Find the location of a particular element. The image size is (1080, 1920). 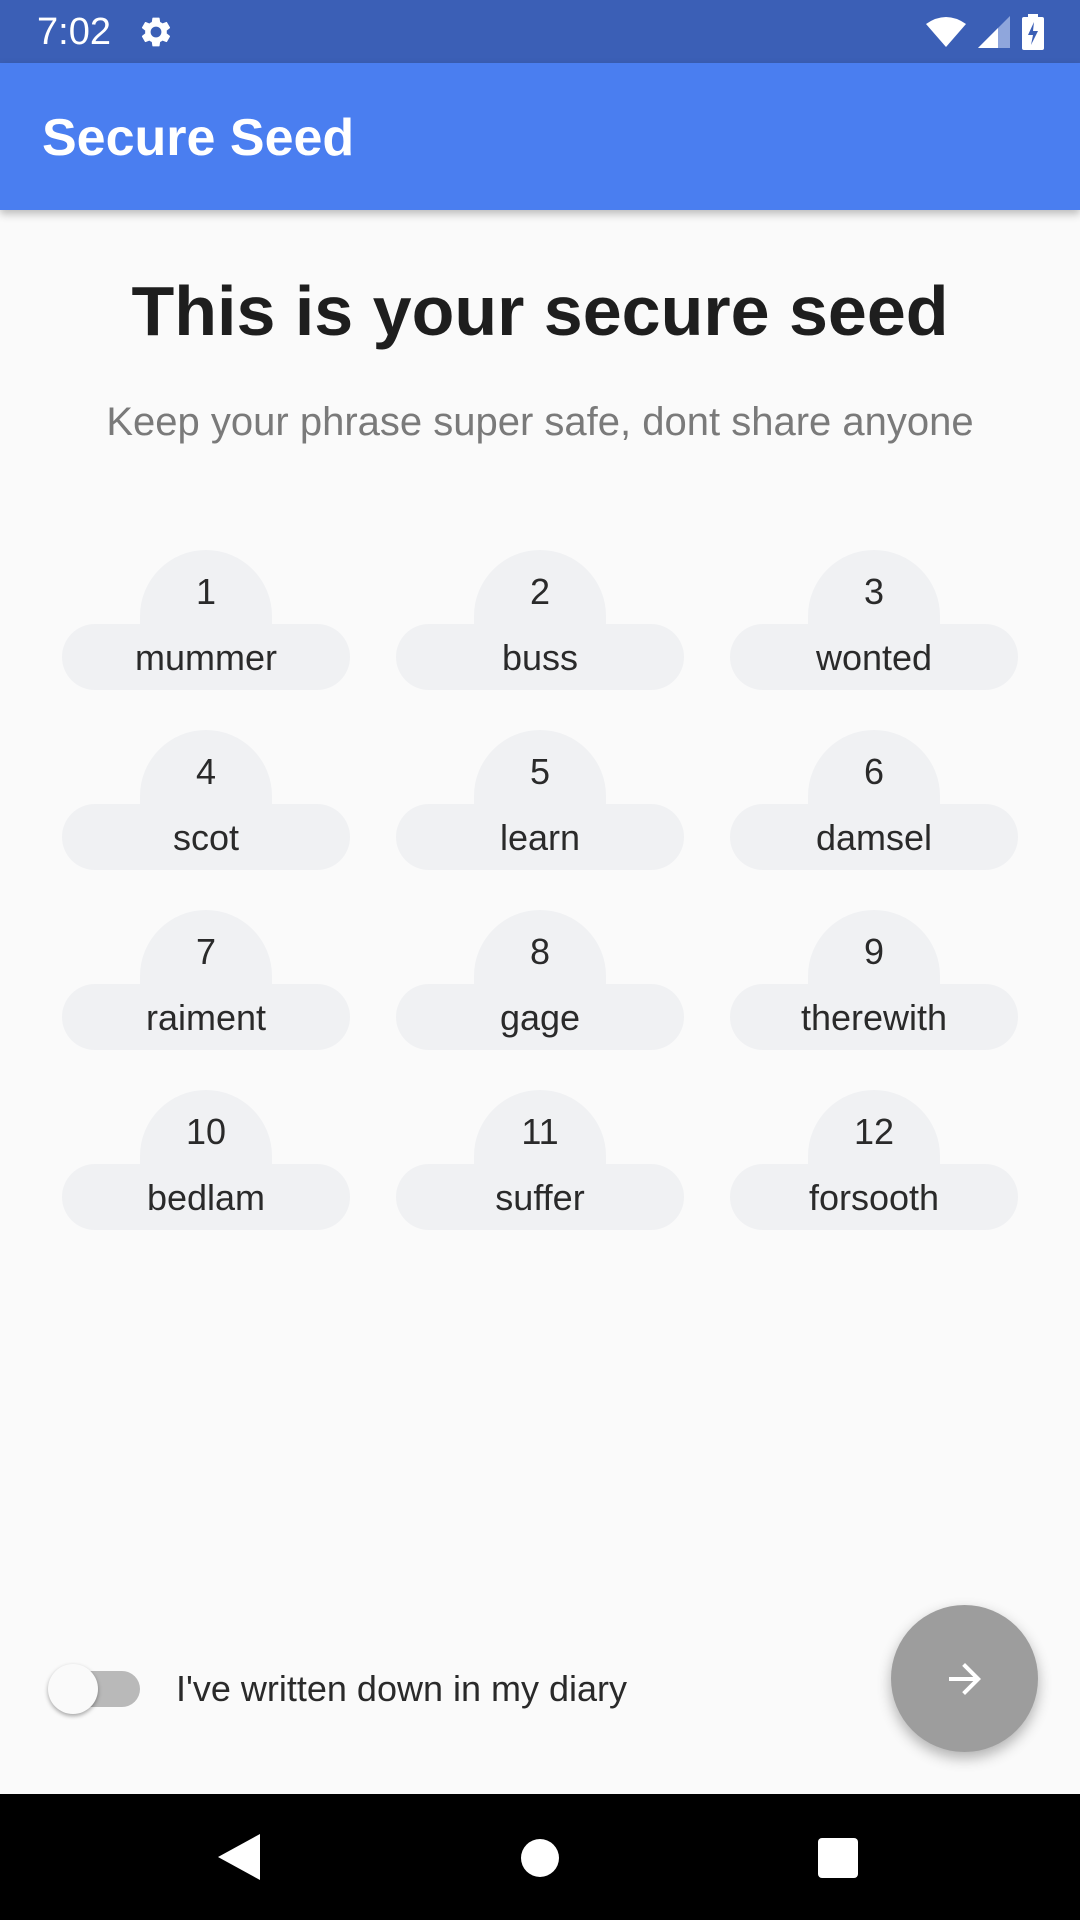

seed-word-number: 12 is located at coordinates (874, 1131).